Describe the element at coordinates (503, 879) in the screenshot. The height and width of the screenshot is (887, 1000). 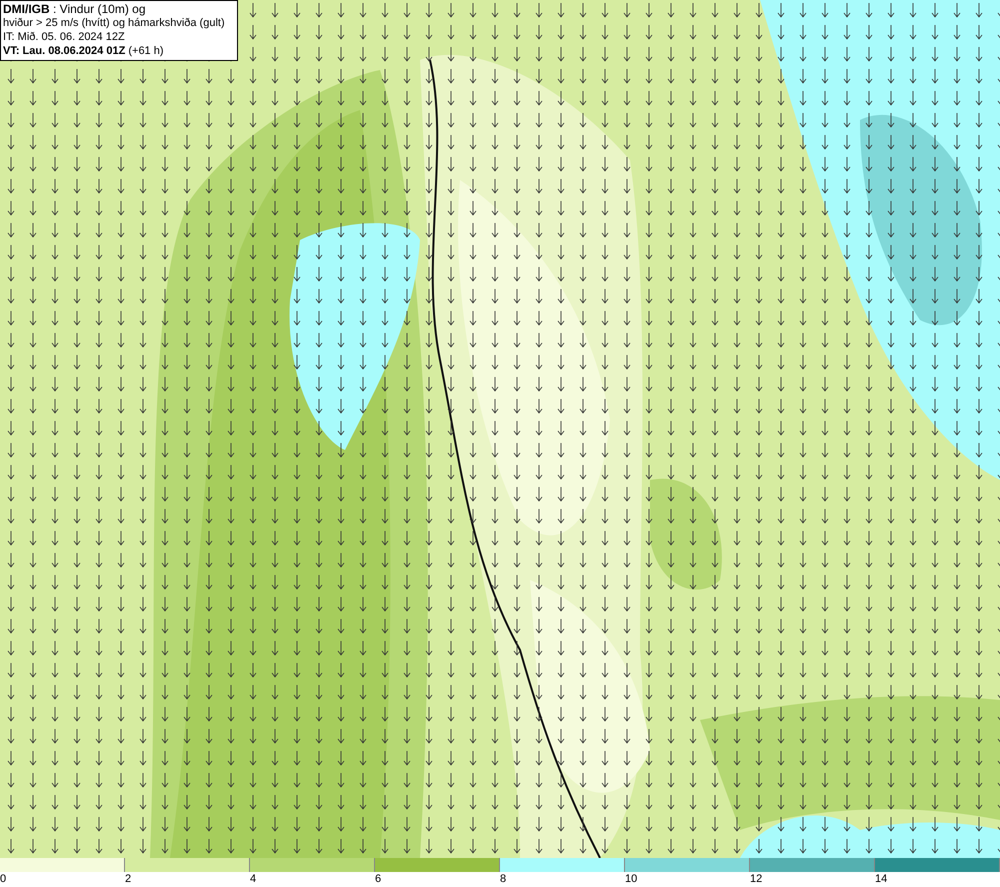
I see `legend-label: 8` at that location.